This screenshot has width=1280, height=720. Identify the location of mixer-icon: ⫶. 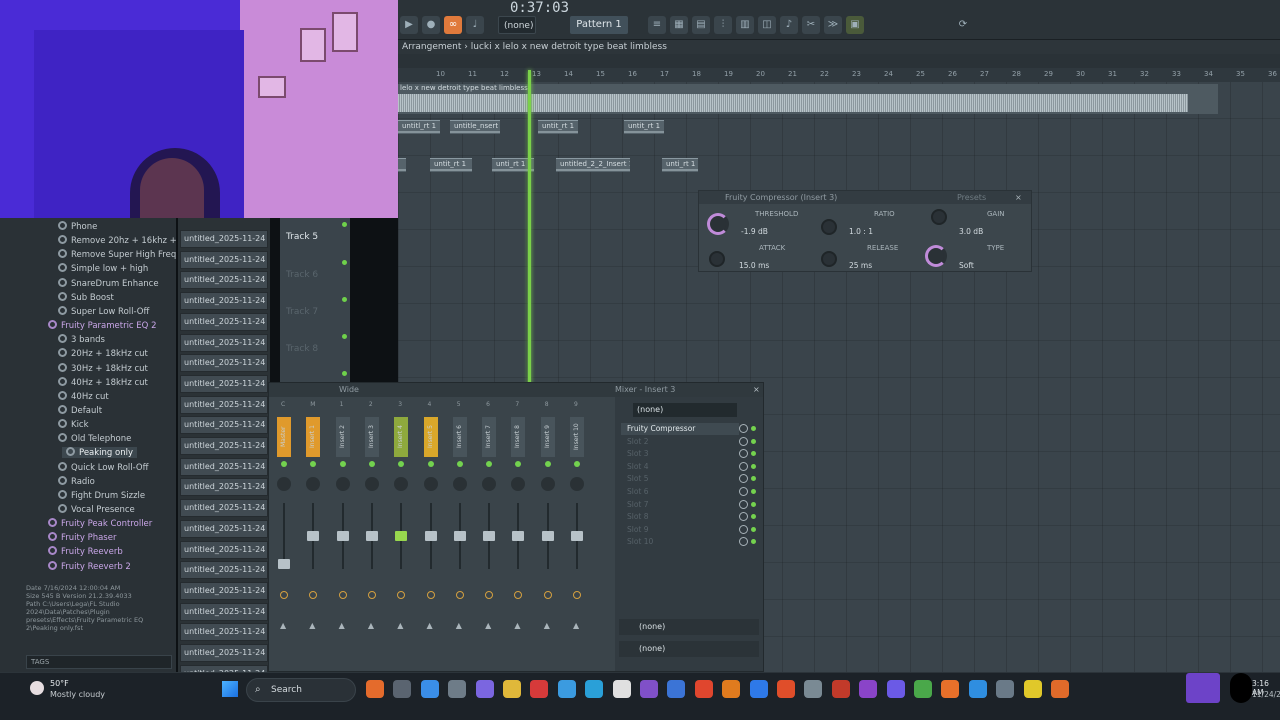
(723, 25).